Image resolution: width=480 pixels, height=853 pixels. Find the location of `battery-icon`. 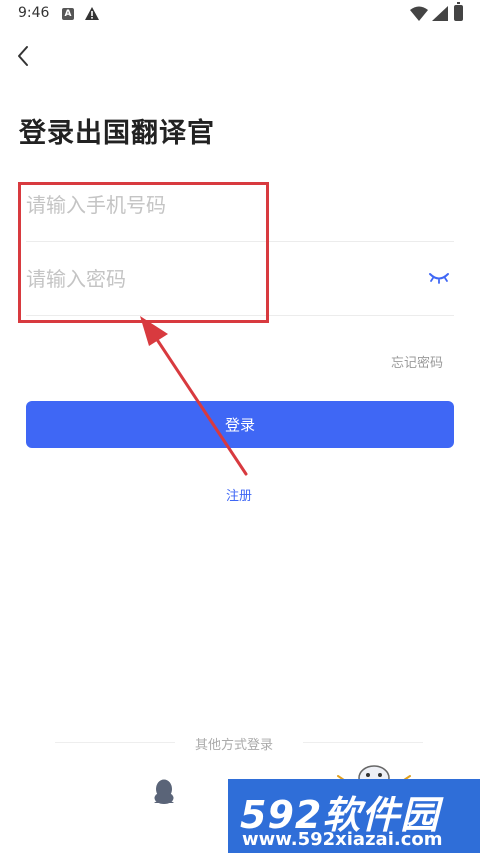

battery-icon is located at coordinates (458, 11).